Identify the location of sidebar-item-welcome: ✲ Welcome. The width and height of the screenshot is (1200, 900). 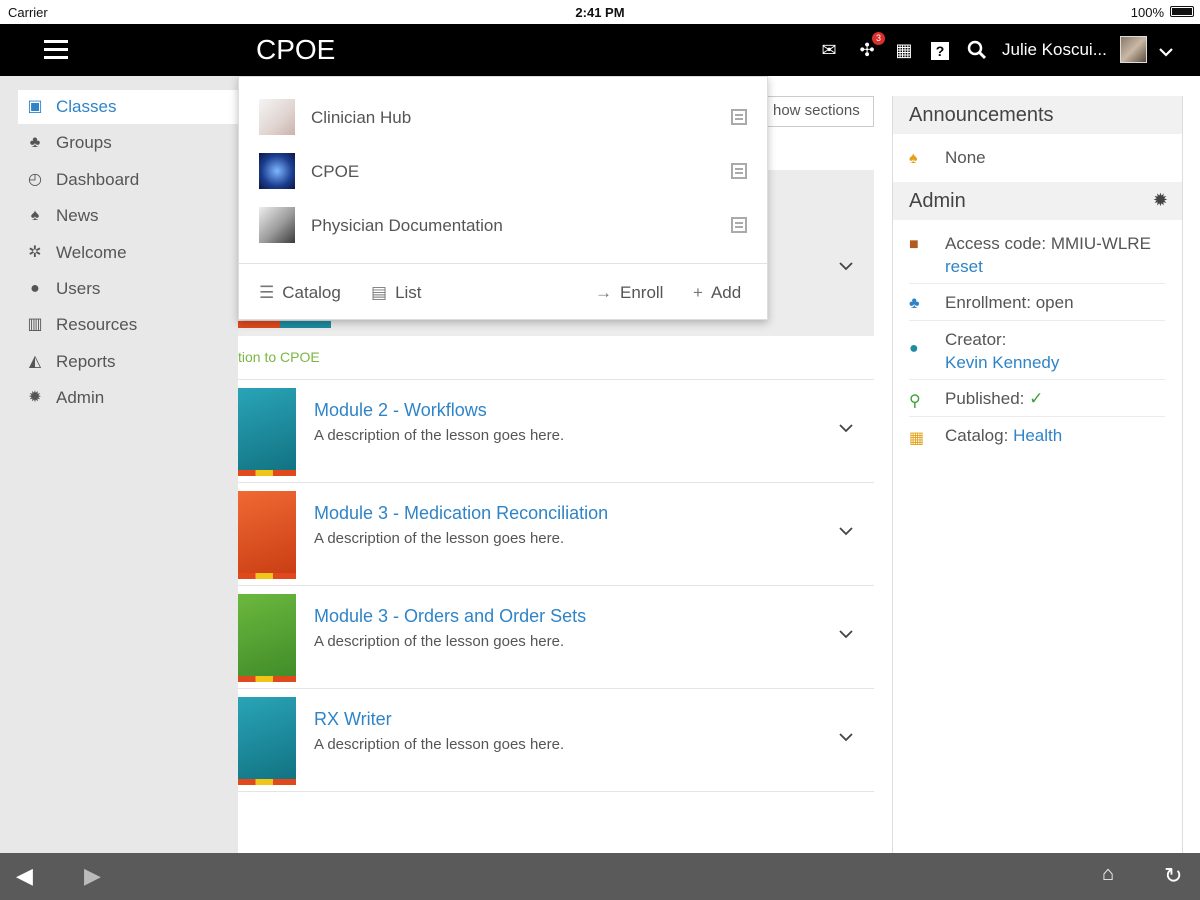
(128, 253).